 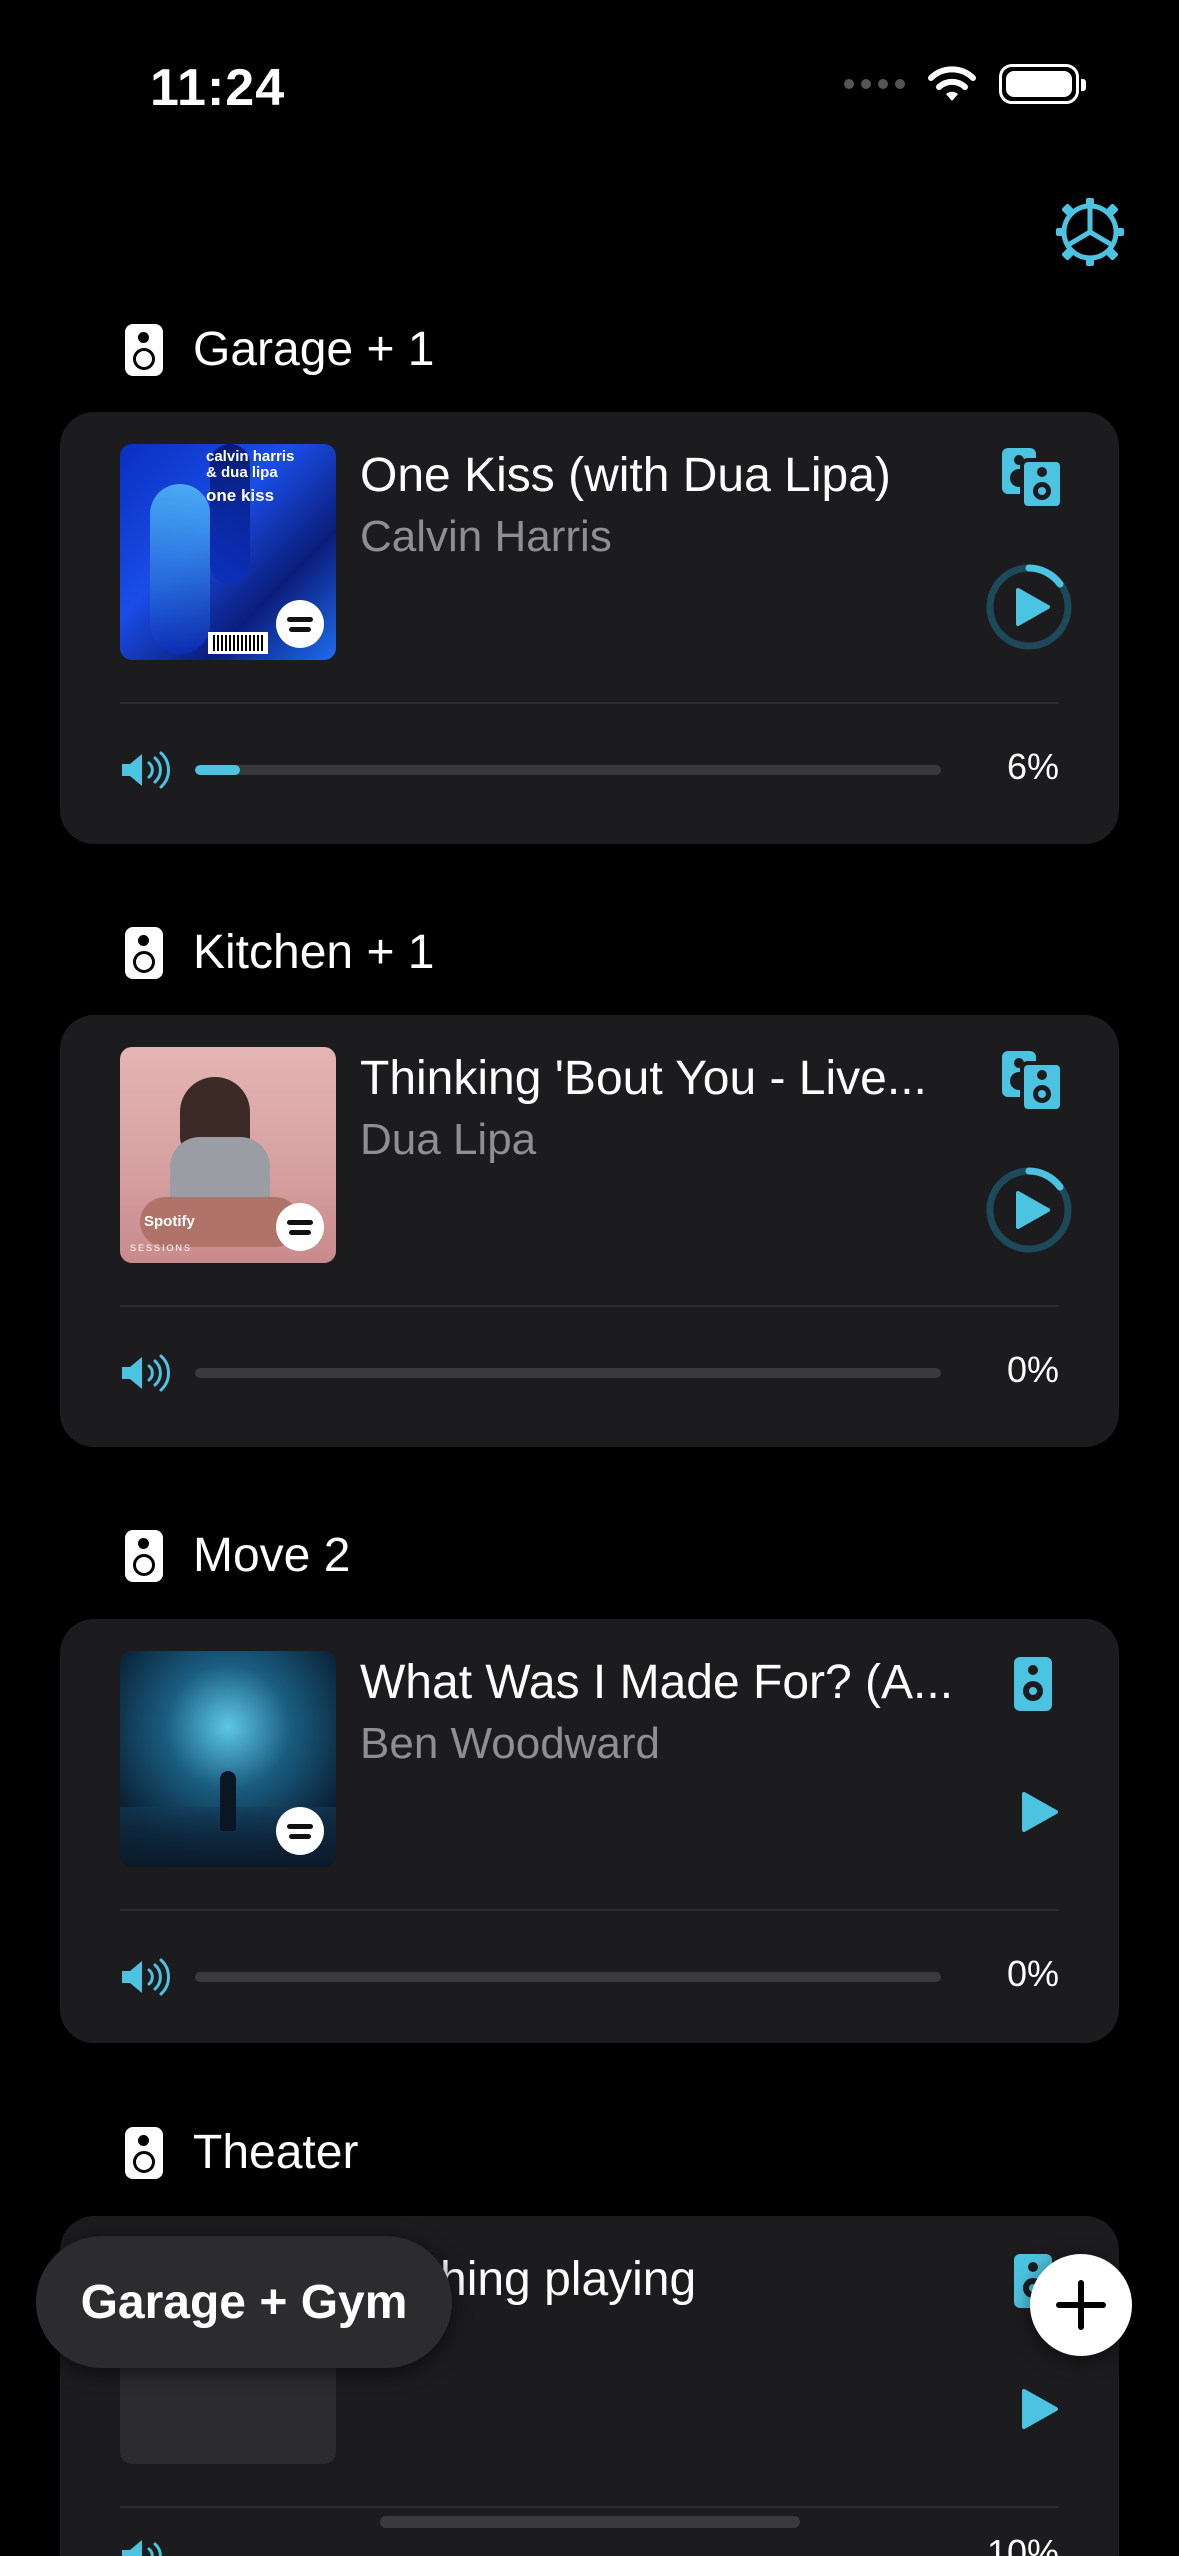 What do you see at coordinates (272, 1555) in the screenshot?
I see `room-name: Move 2` at bounding box center [272, 1555].